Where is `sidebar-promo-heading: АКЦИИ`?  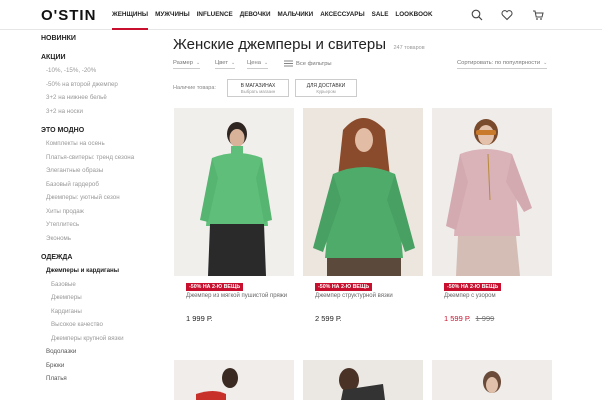
sidebar-promo-heading: АКЦИИ is located at coordinates (103, 57).